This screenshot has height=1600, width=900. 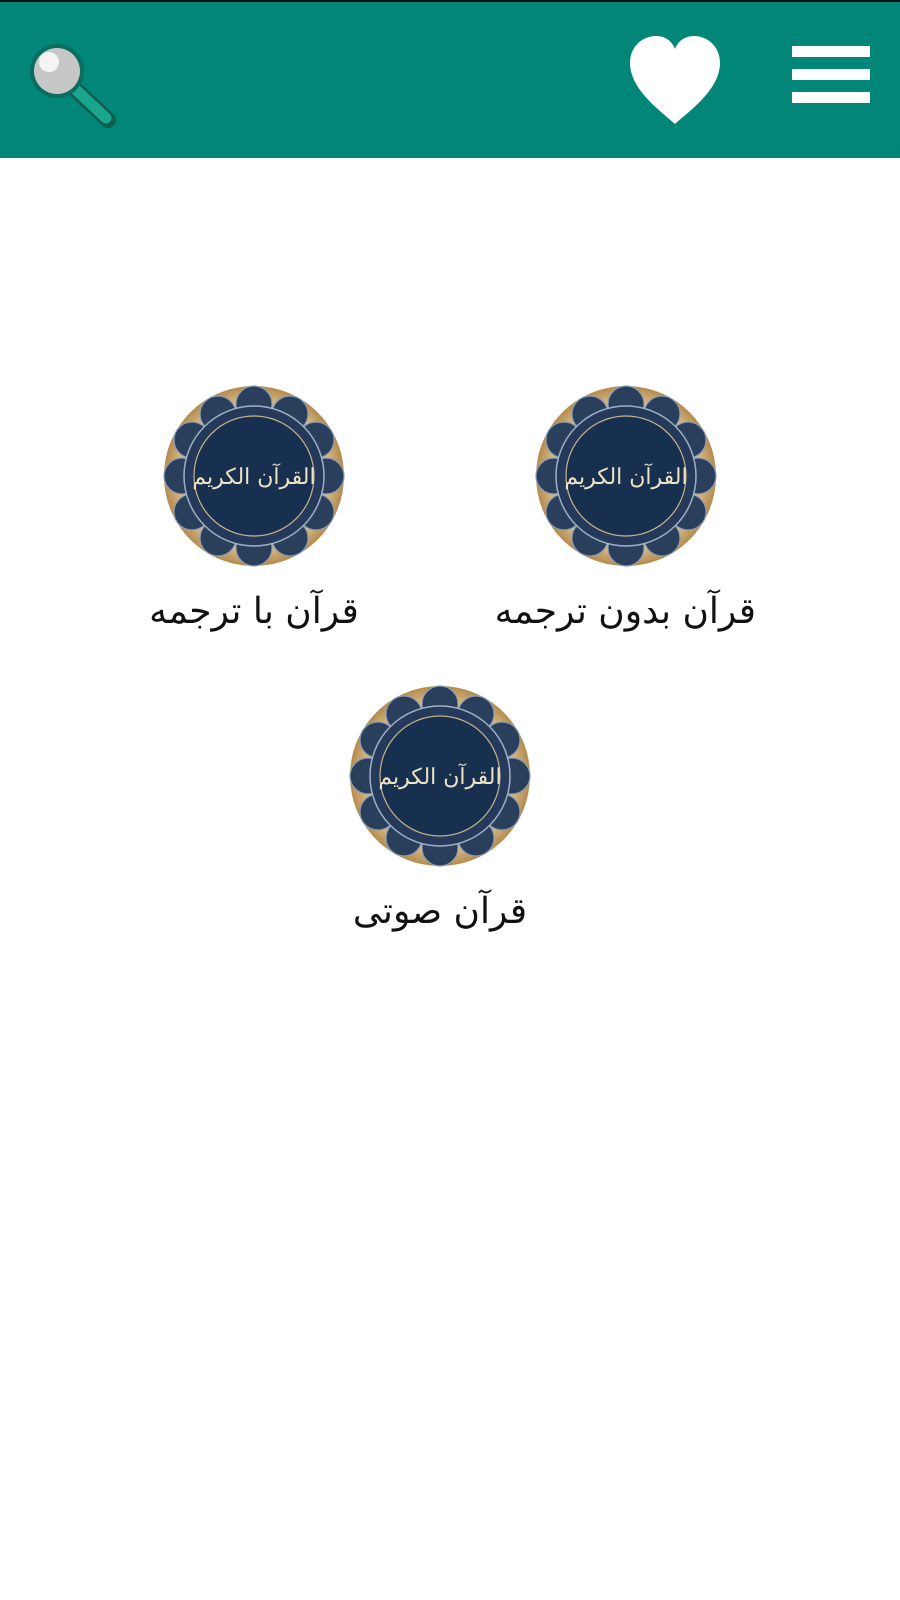 I want to click on search-button, so click(x=72, y=86).